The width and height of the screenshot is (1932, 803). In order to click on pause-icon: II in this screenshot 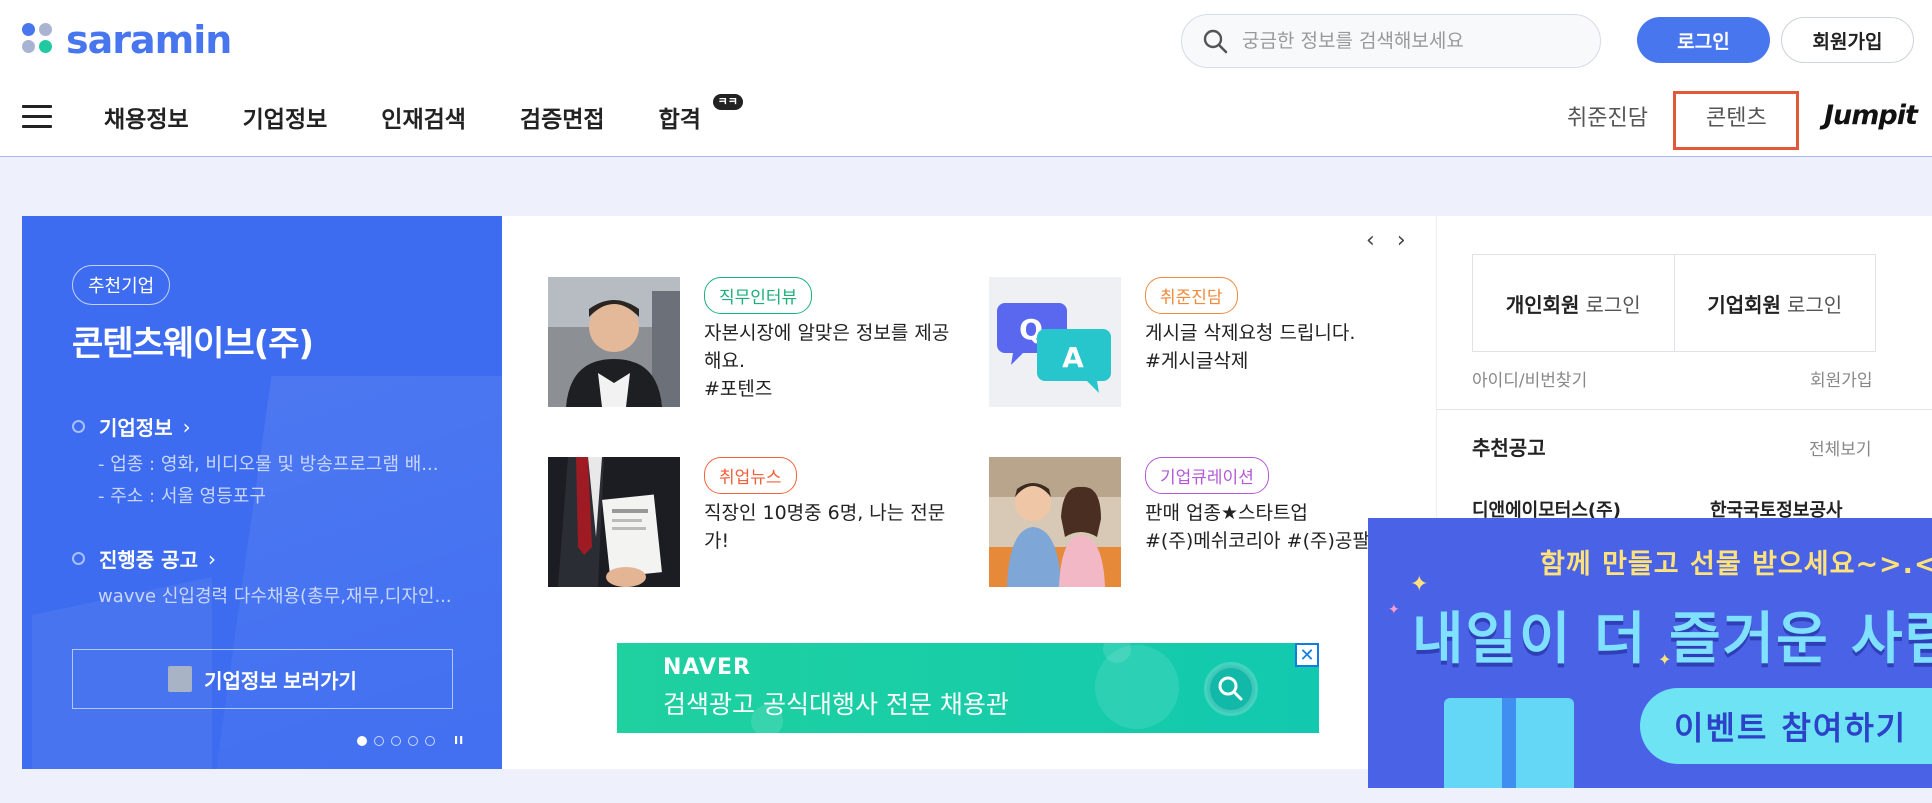, I will do `click(459, 740)`.